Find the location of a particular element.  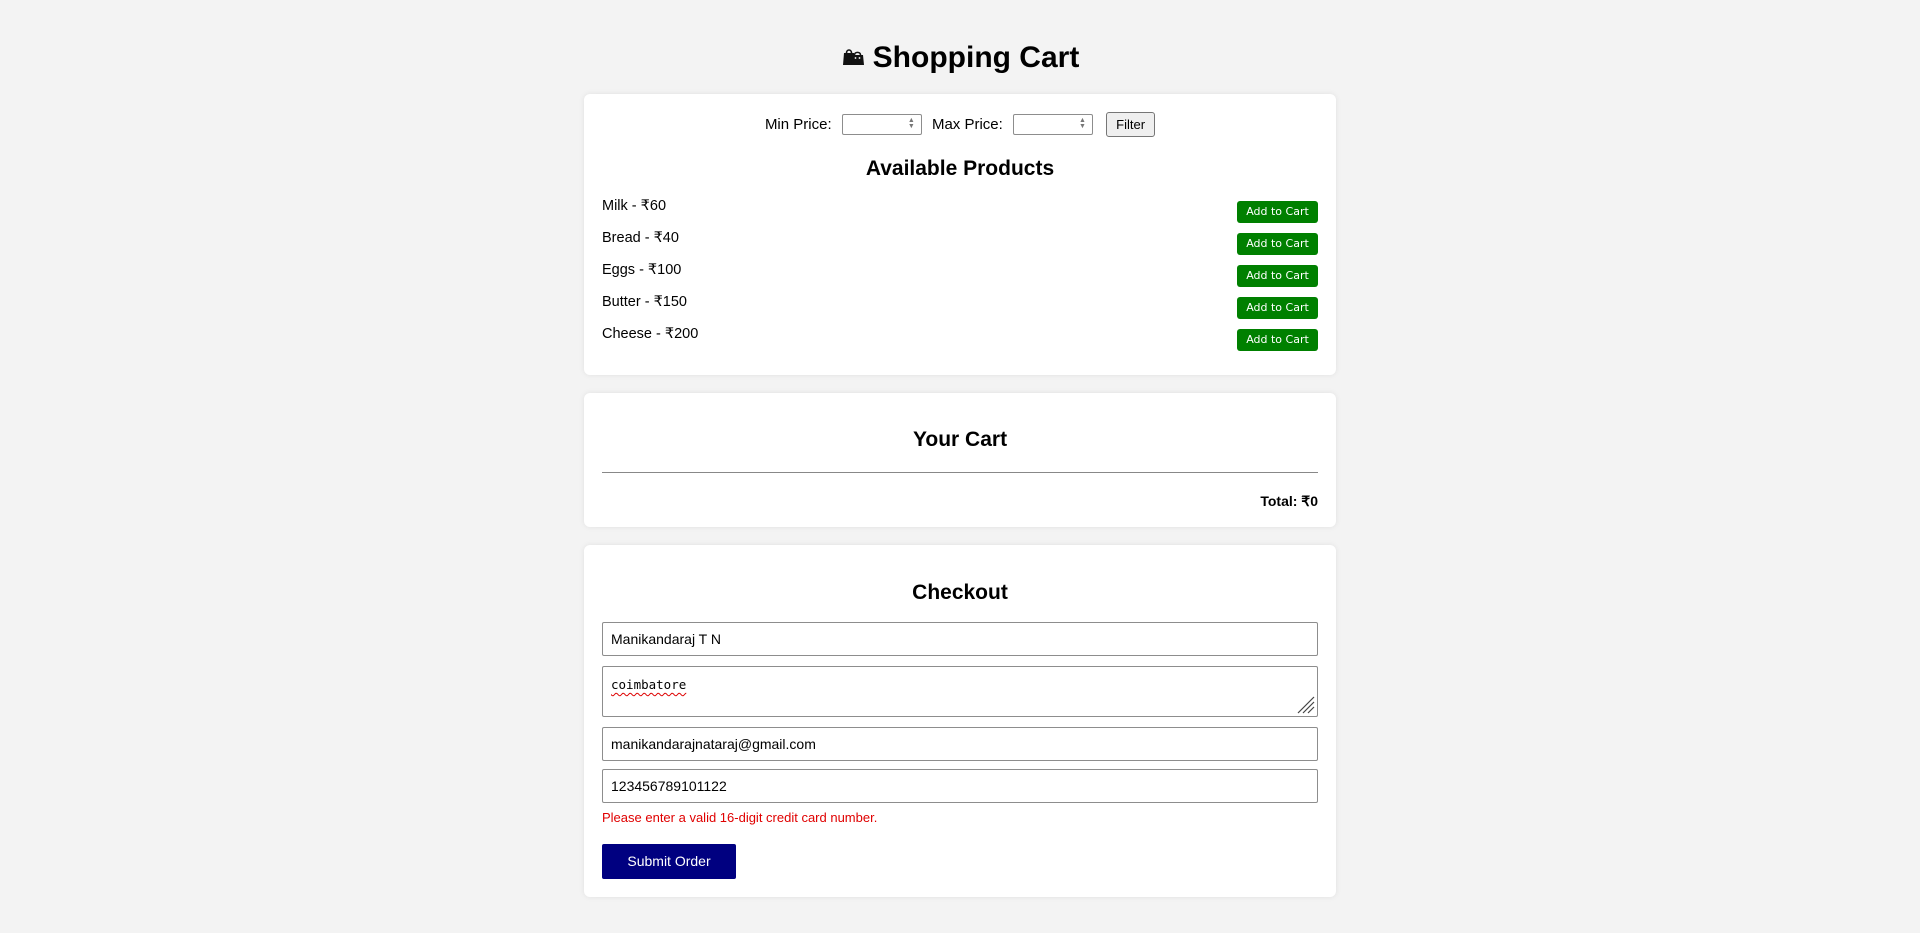

page-title: Shopping Cart is located at coordinates (960, 58).